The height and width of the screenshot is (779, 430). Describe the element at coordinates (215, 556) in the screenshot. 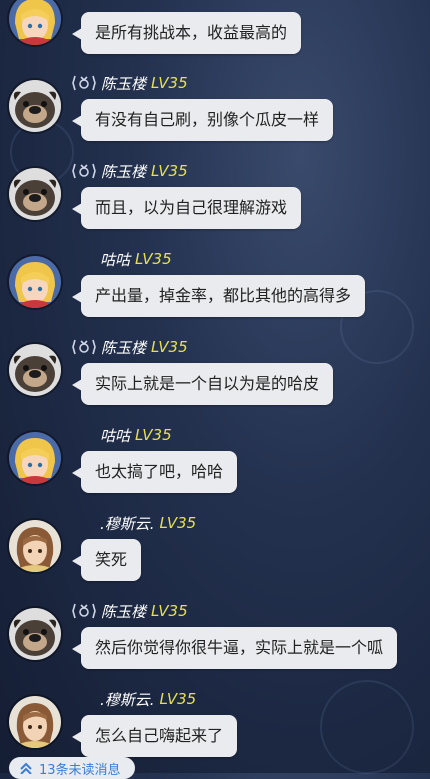

I see `chat-message: .穆斯云. LV35 笑死` at that location.